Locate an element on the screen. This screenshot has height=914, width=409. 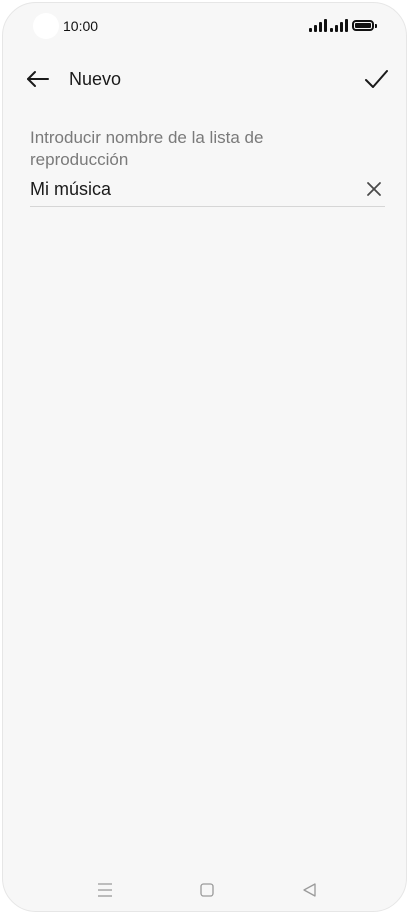
status-bar: 10:00 is located at coordinates (204, 26).